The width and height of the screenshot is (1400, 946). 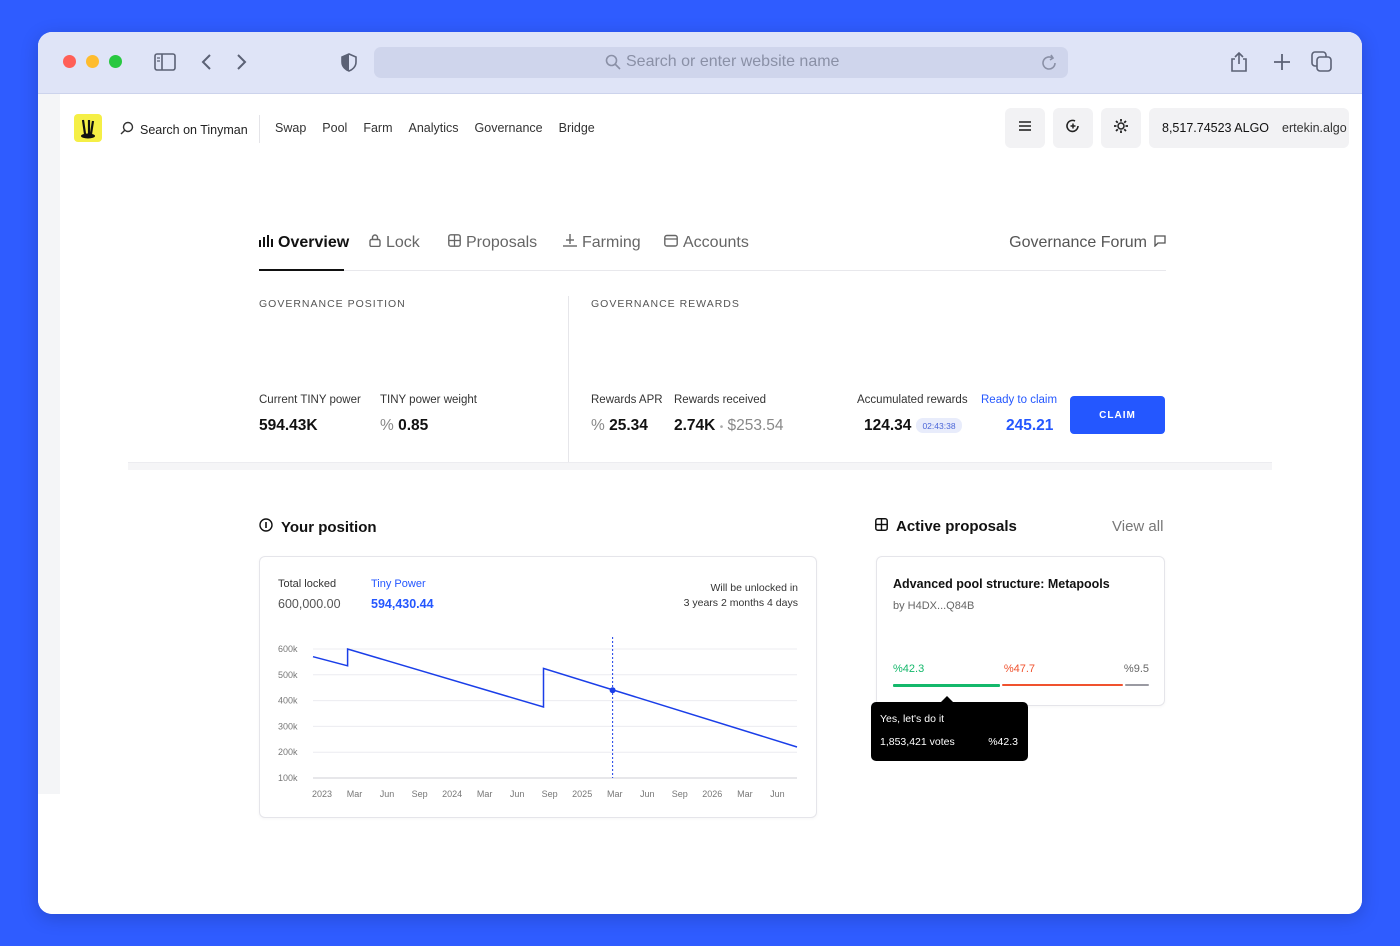 I want to click on power-weight-number: 0.85, so click(x=413, y=425).